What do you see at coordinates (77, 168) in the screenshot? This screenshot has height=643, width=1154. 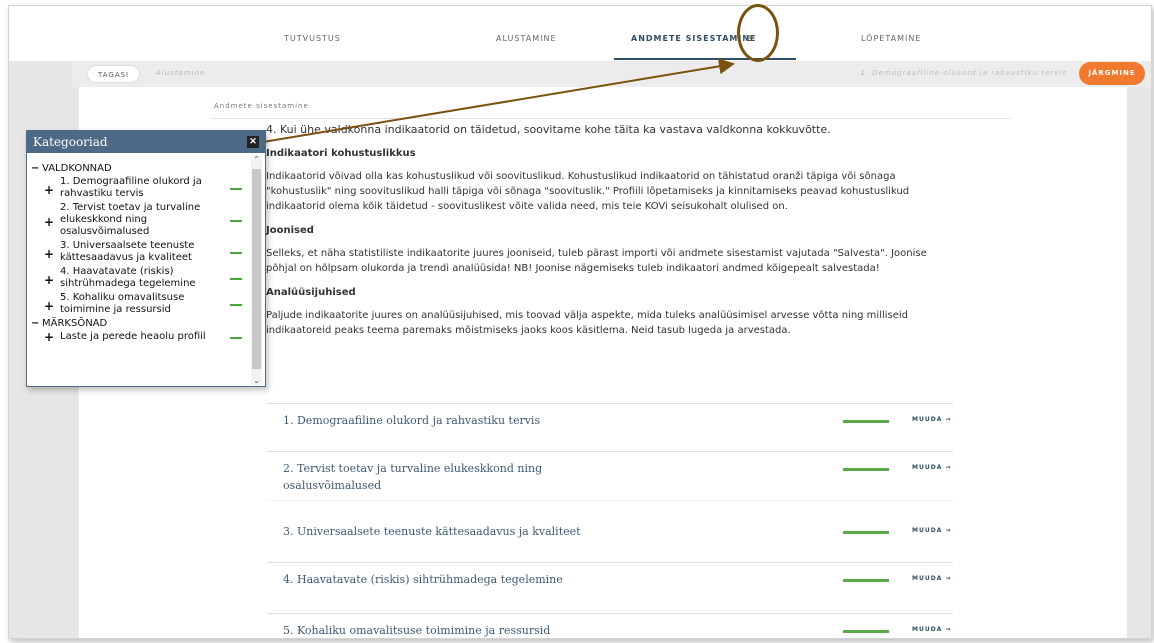 I see `group-label: VALDKONNAD` at bounding box center [77, 168].